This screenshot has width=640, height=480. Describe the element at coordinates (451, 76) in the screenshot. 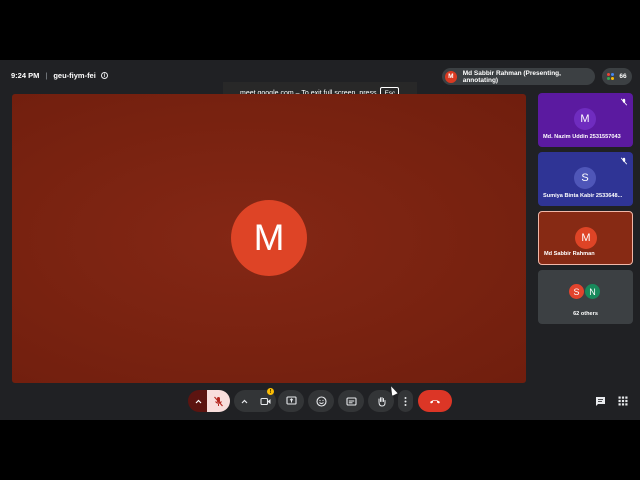

I see `presenter-avatar: M` at that location.